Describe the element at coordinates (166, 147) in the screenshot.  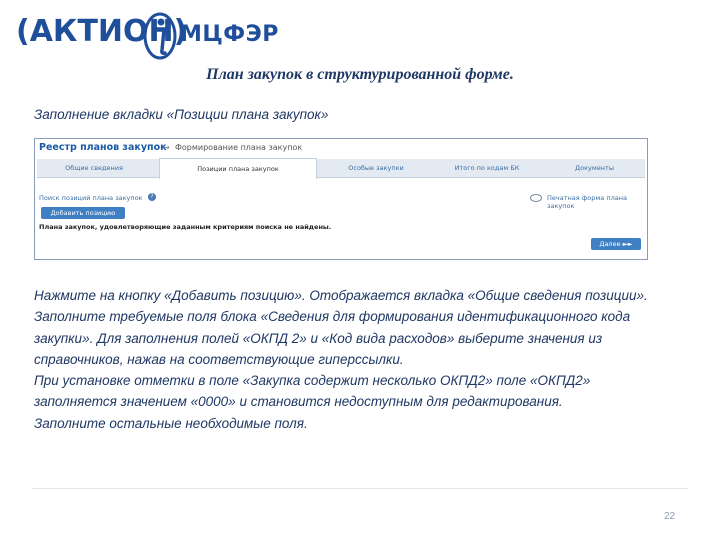
I see `breadcrumb-arrow-icon: →` at that location.